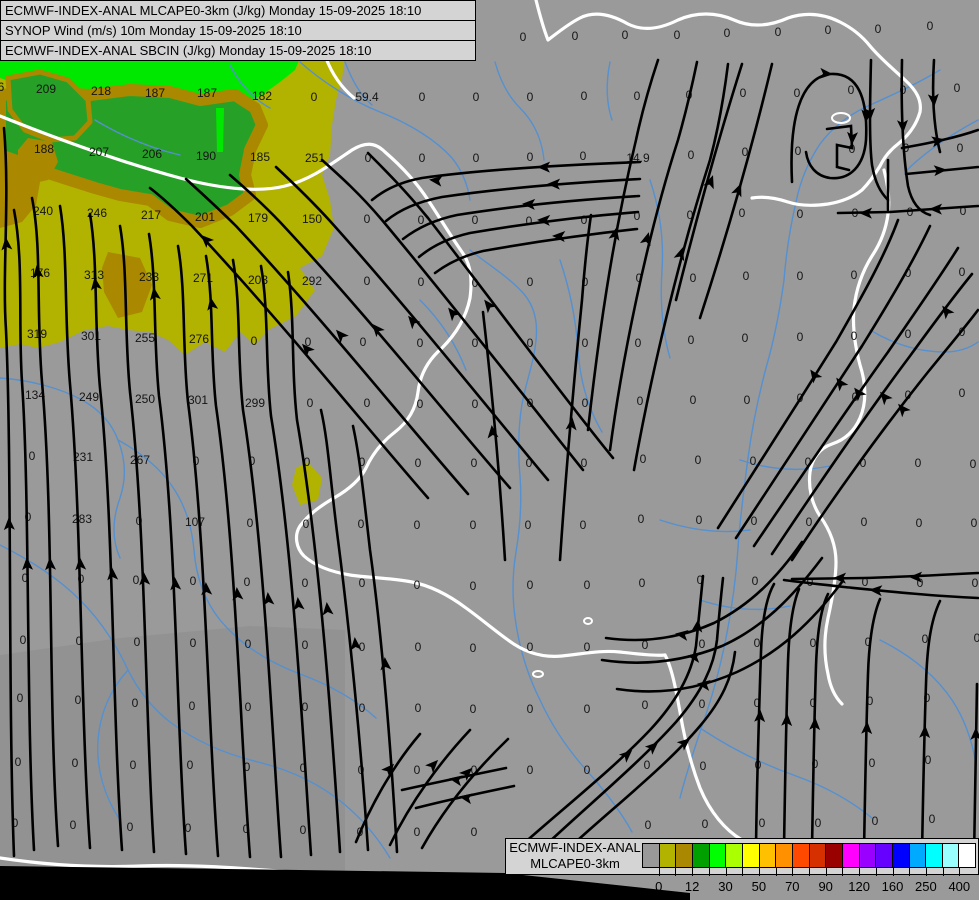  Describe the element at coordinates (206, 156) in the screenshot. I see `grid-value-label: 190` at that location.